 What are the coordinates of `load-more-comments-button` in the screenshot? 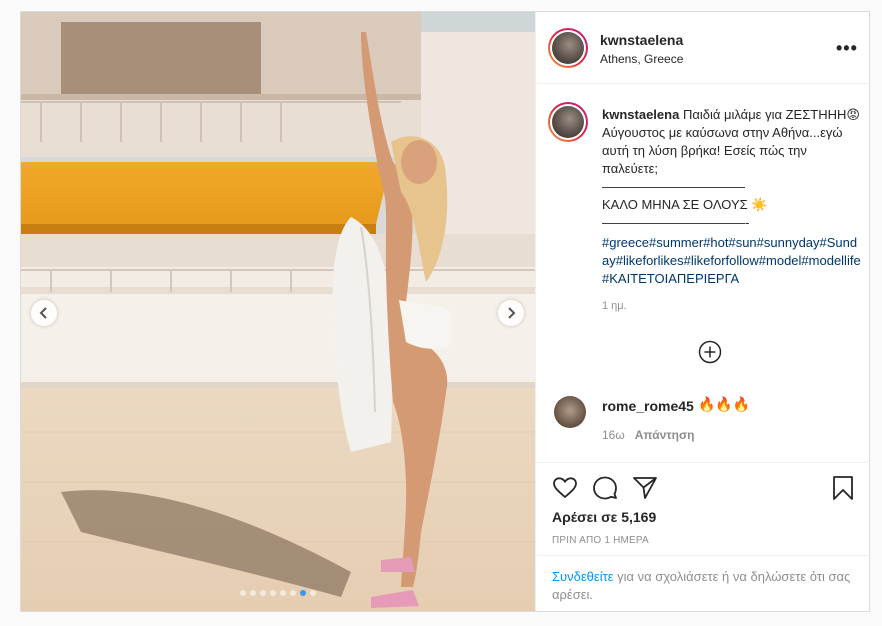 It's located at (710, 352).